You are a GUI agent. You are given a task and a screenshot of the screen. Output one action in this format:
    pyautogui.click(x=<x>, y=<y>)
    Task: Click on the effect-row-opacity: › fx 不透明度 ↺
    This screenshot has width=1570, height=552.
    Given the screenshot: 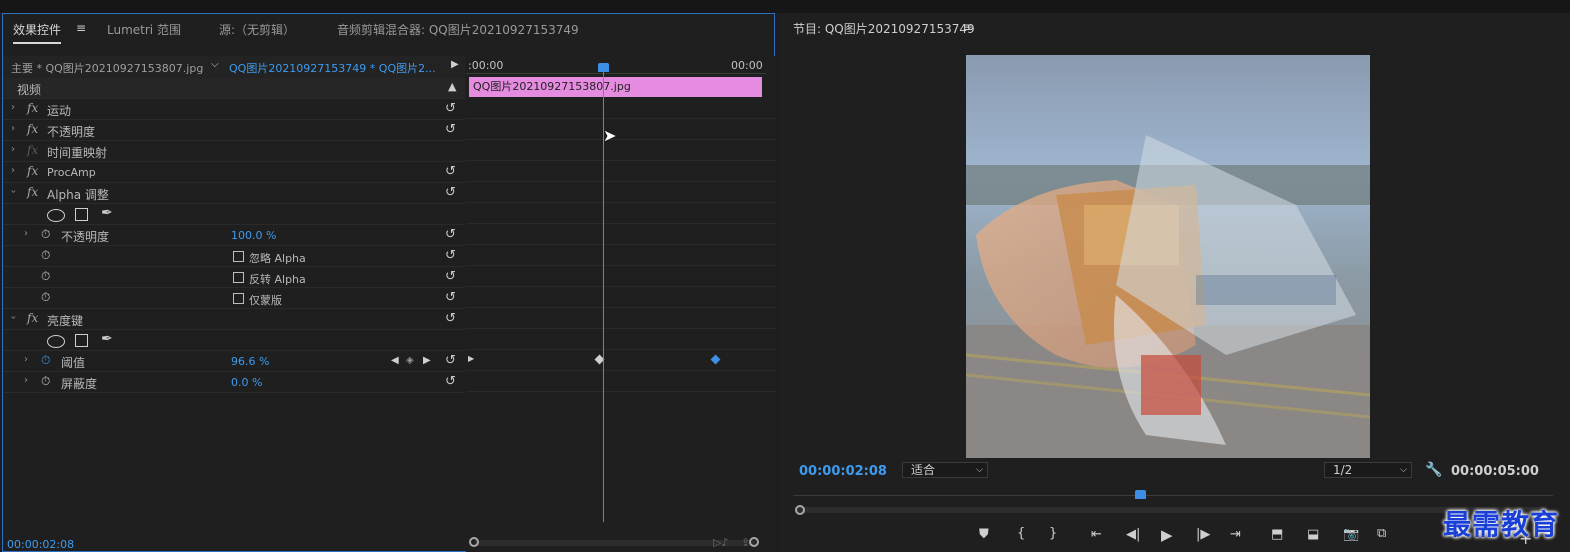 What is the action you would take?
    pyautogui.click(x=234, y=130)
    